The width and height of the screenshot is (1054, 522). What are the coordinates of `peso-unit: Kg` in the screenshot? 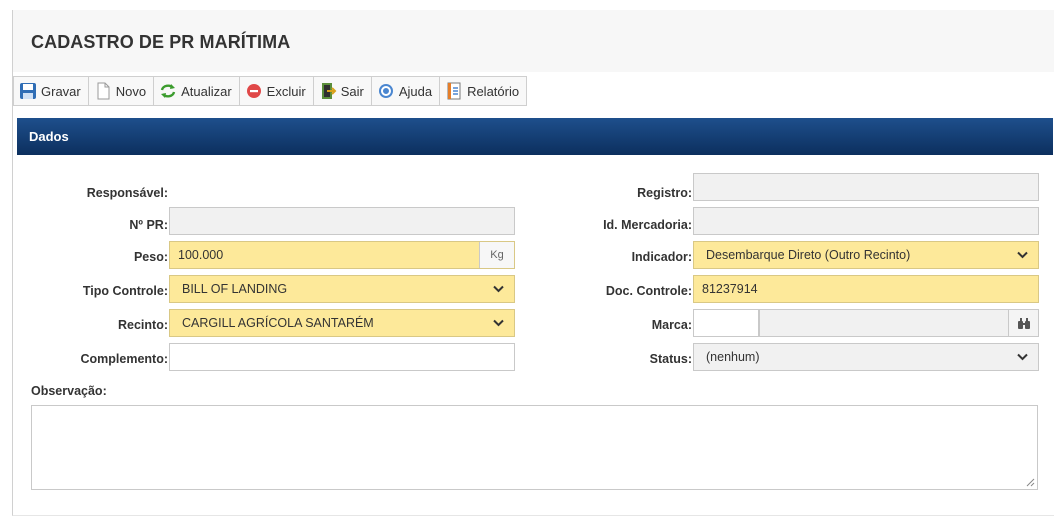 It's located at (496, 255).